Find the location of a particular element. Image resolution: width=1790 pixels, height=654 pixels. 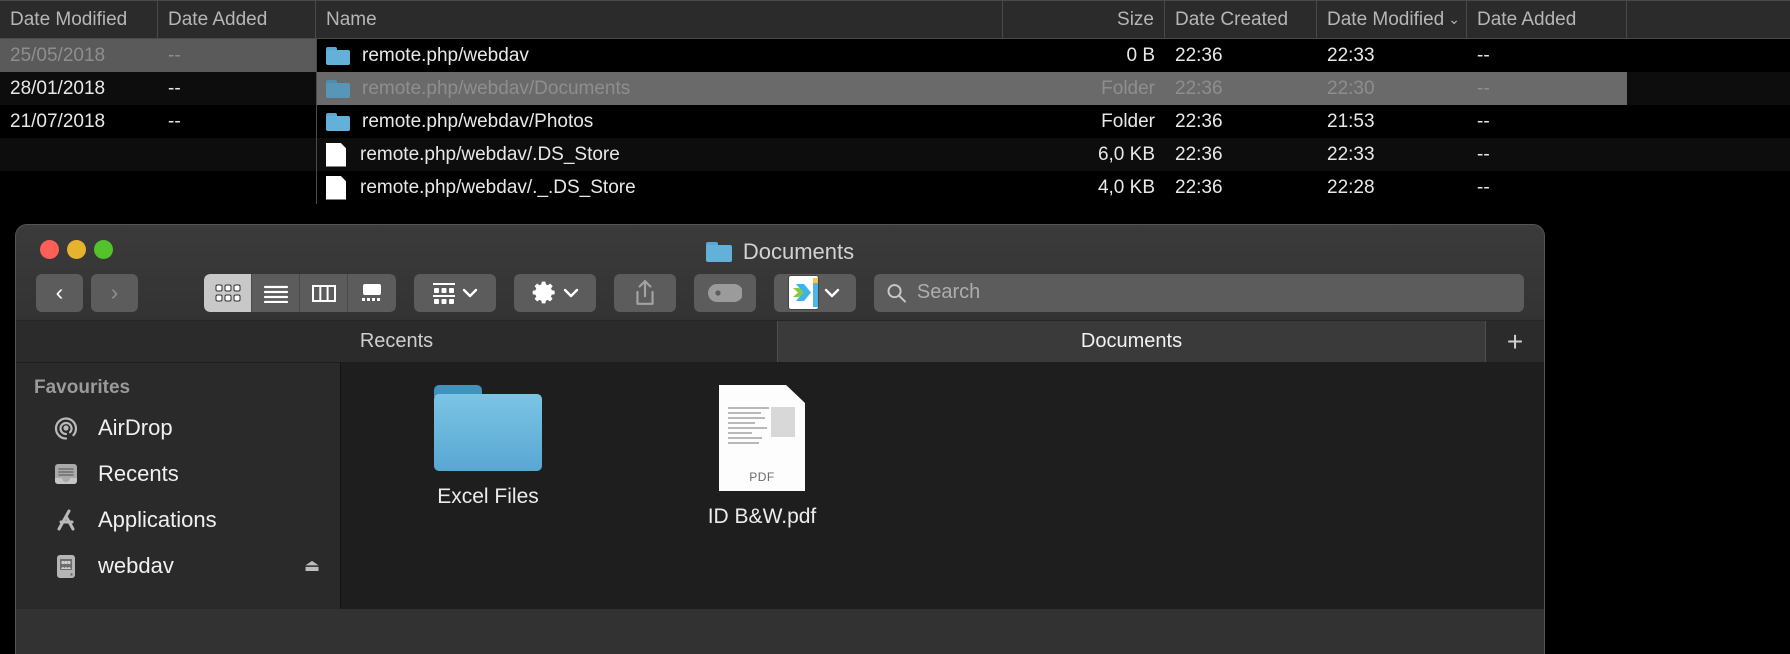

file-name-label: remote.php/webdav/Photos is located at coordinates (478, 121).